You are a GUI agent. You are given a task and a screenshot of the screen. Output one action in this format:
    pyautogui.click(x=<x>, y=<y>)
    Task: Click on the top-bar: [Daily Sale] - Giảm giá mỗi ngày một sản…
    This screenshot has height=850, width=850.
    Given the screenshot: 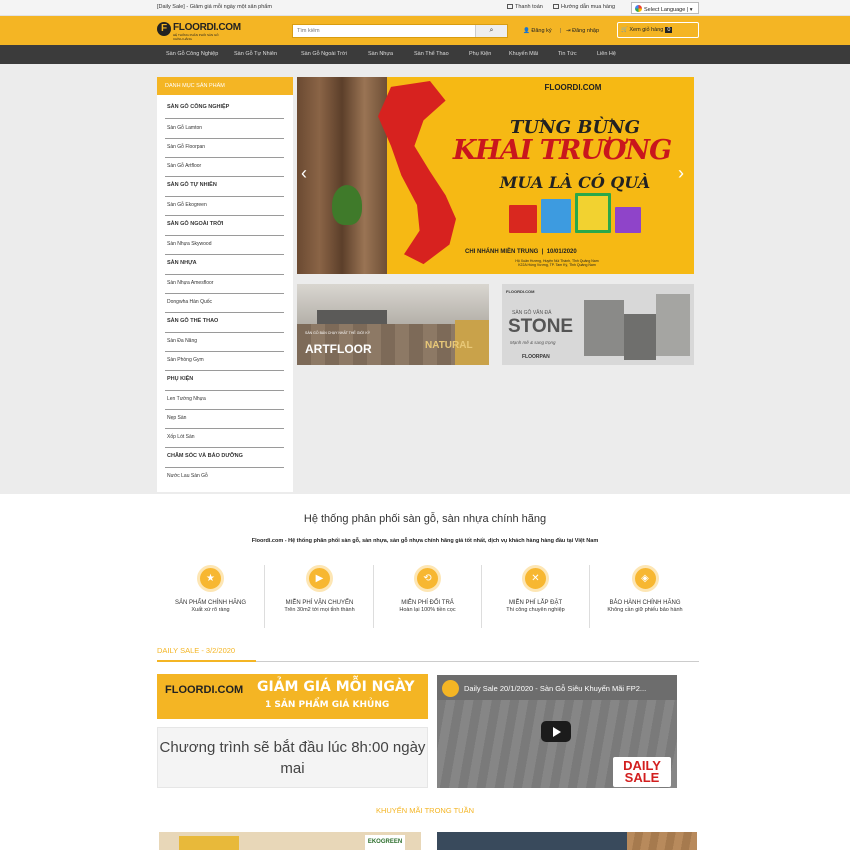 What is the action you would take?
    pyautogui.click(x=425, y=8)
    